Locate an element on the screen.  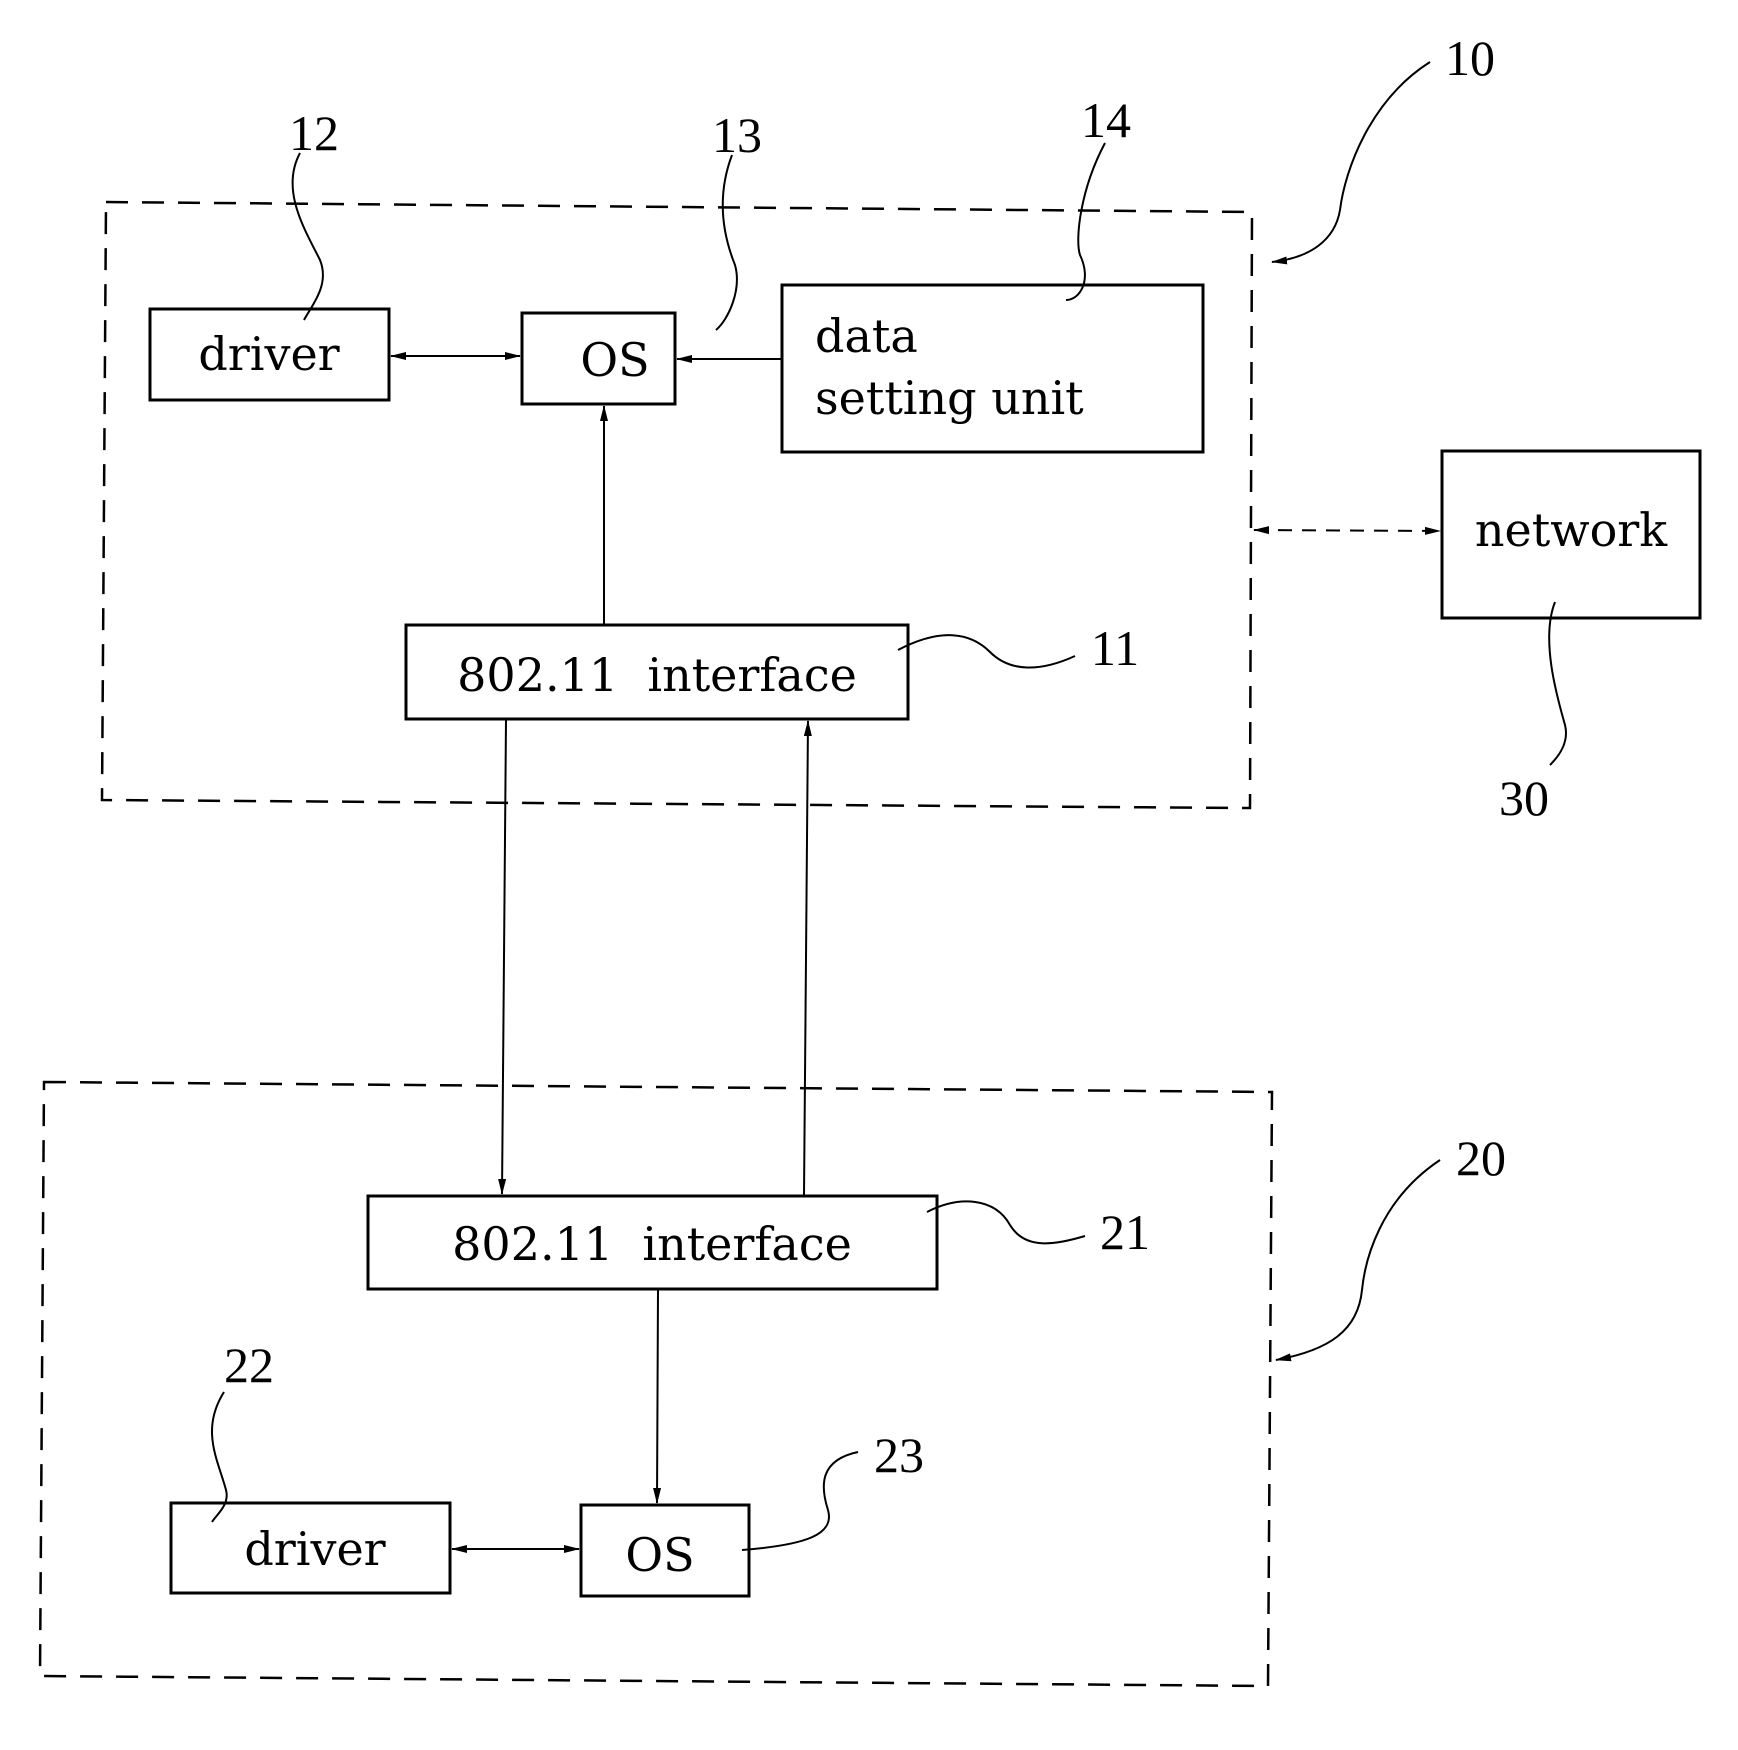
network-30-block: network is located at coordinates (1571, 534).